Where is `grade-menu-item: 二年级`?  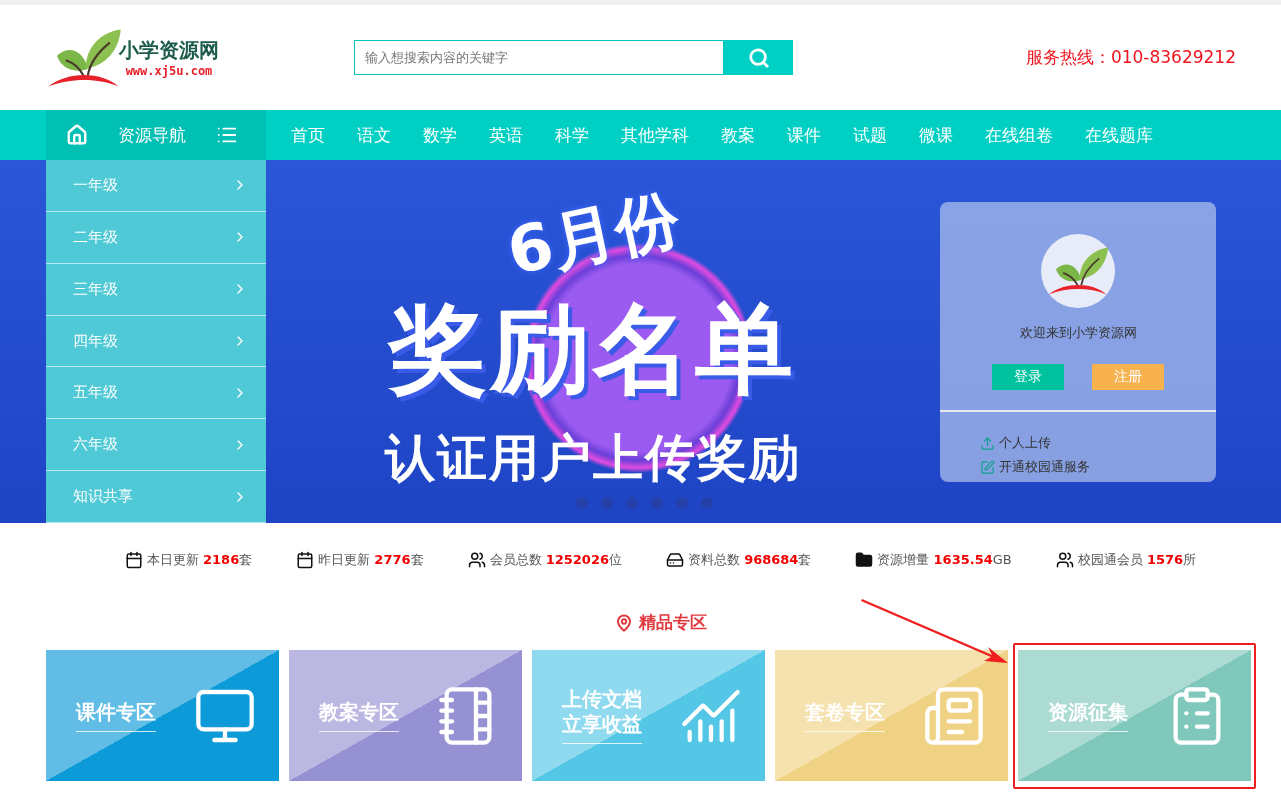 grade-menu-item: 二年级 is located at coordinates (156, 237).